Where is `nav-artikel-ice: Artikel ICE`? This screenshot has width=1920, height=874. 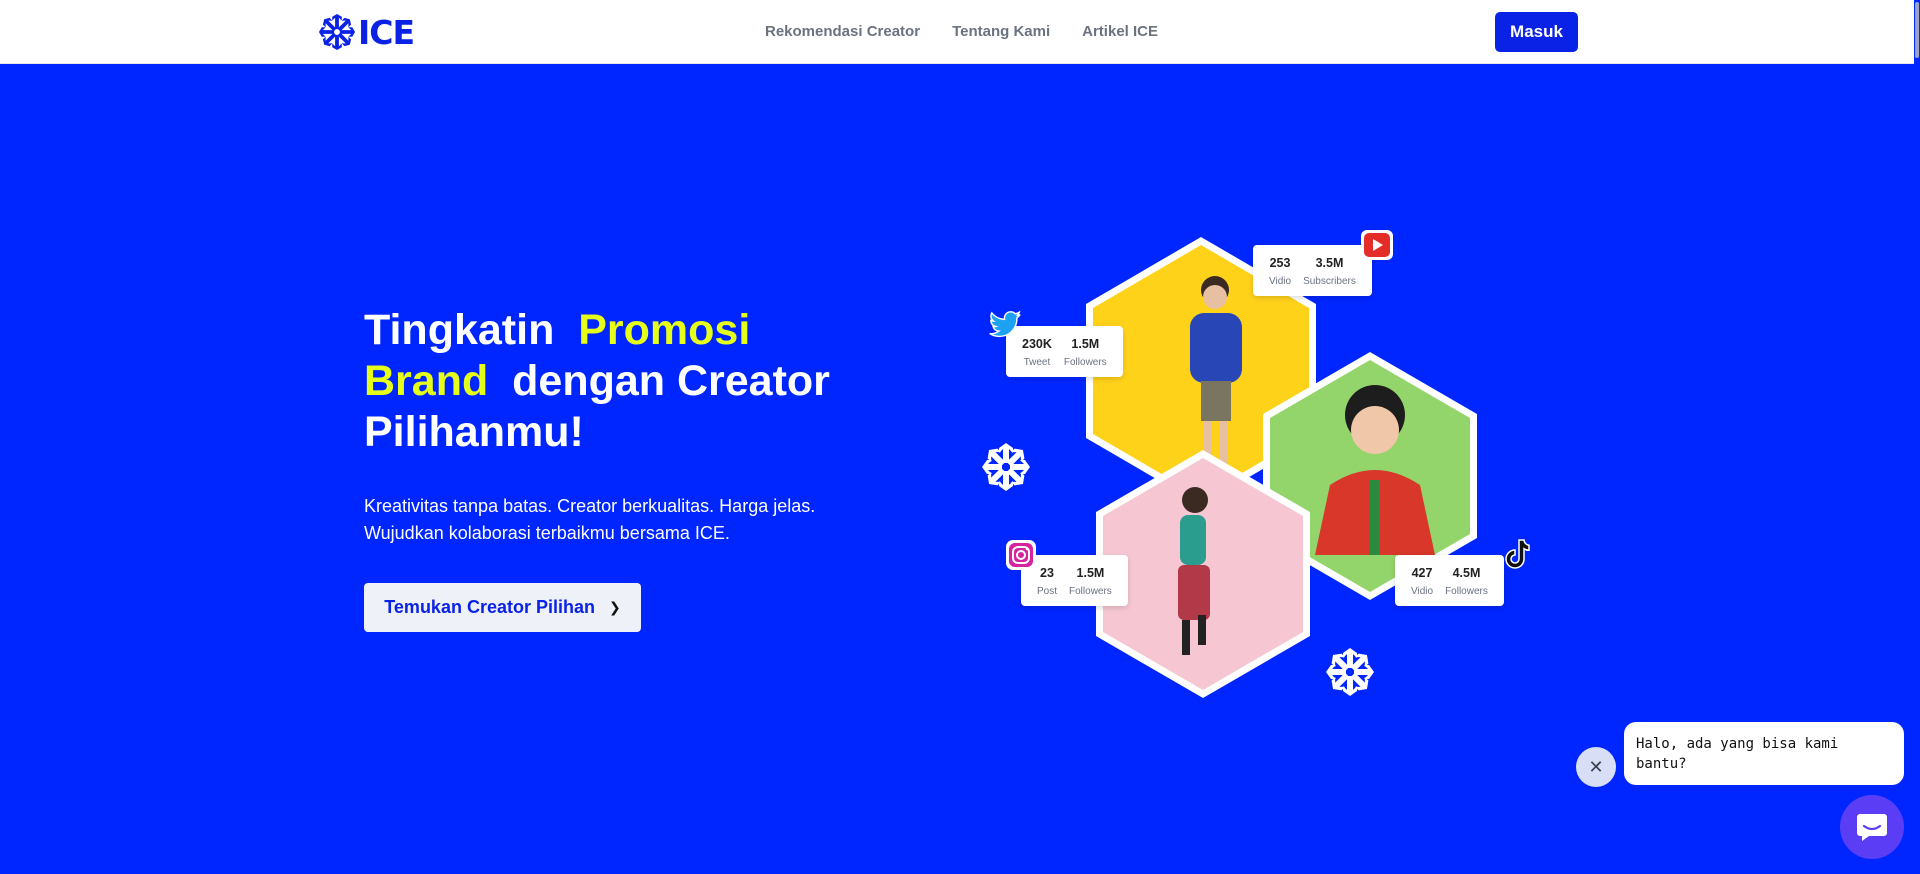
nav-artikel-ice: Artikel ICE is located at coordinates (1120, 32).